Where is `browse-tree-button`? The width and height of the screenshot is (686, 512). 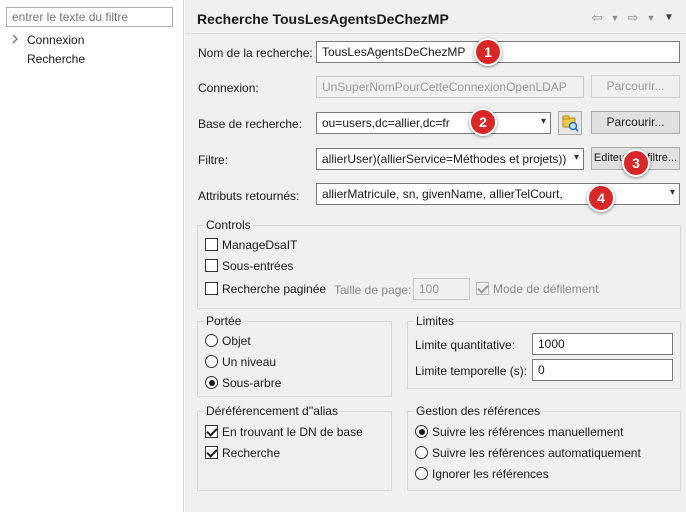
browse-tree-button is located at coordinates (570, 123).